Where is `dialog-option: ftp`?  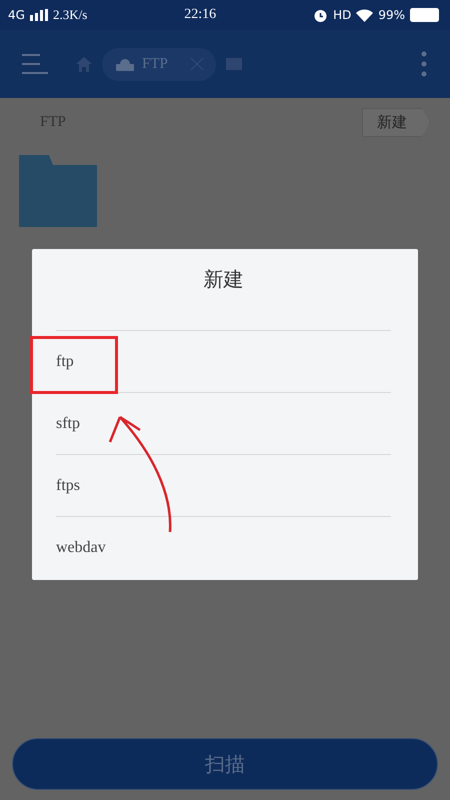
dialog-option: ftp is located at coordinates (223, 362).